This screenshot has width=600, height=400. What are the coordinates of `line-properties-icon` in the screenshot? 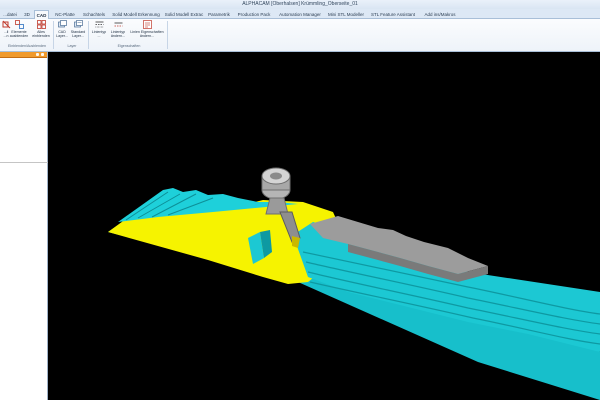 It's located at (147, 24).